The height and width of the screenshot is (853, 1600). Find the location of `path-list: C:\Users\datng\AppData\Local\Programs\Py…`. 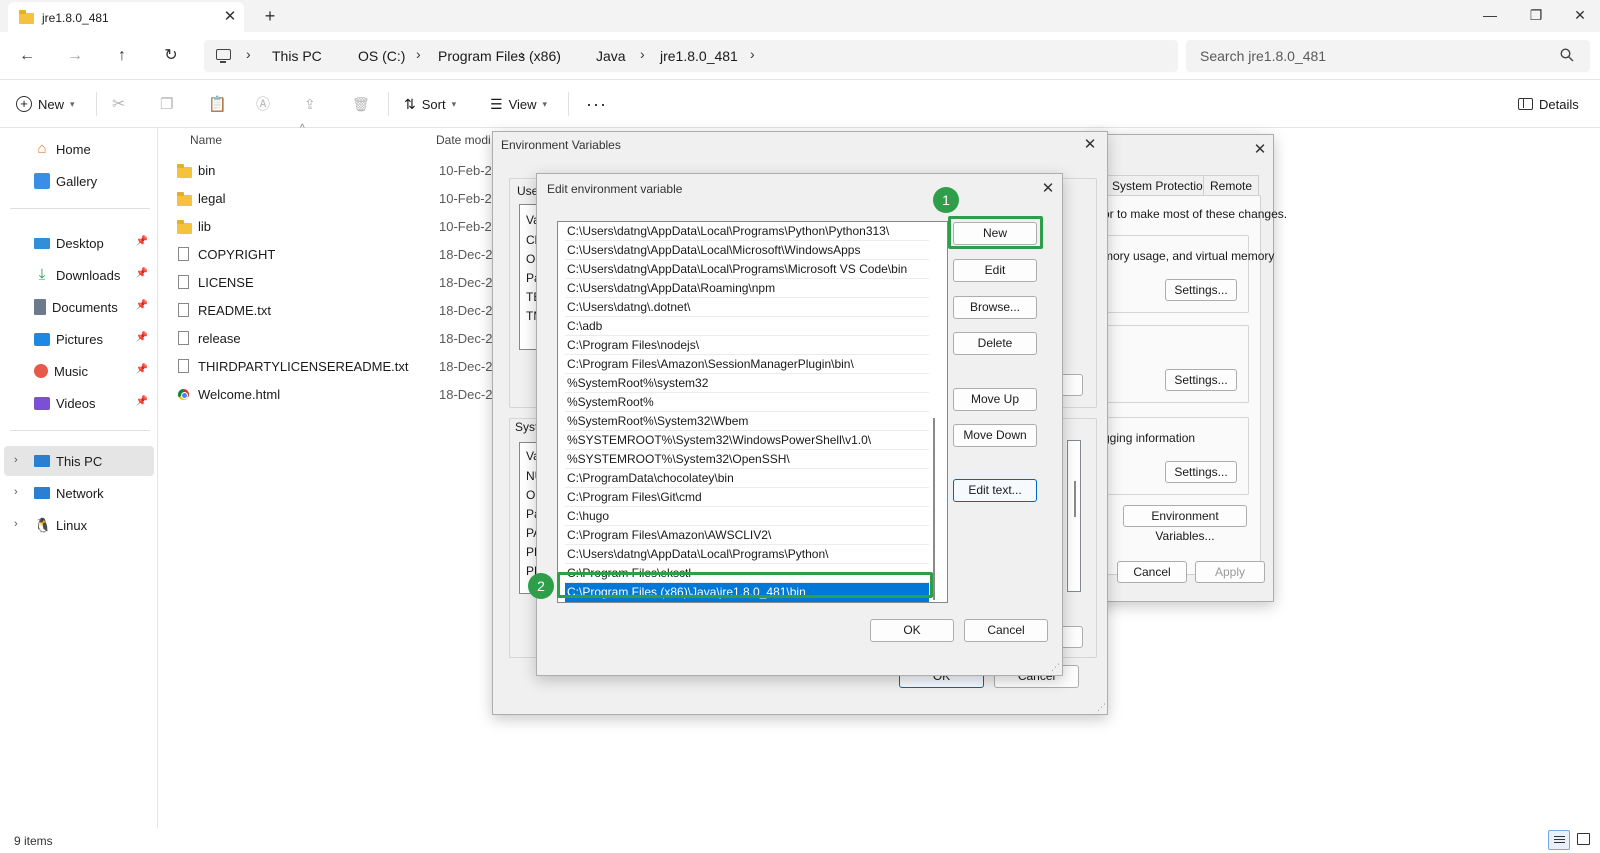

path-list: C:\Users\datng\AppData\Local\Programs\Py… is located at coordinates (752, 412).